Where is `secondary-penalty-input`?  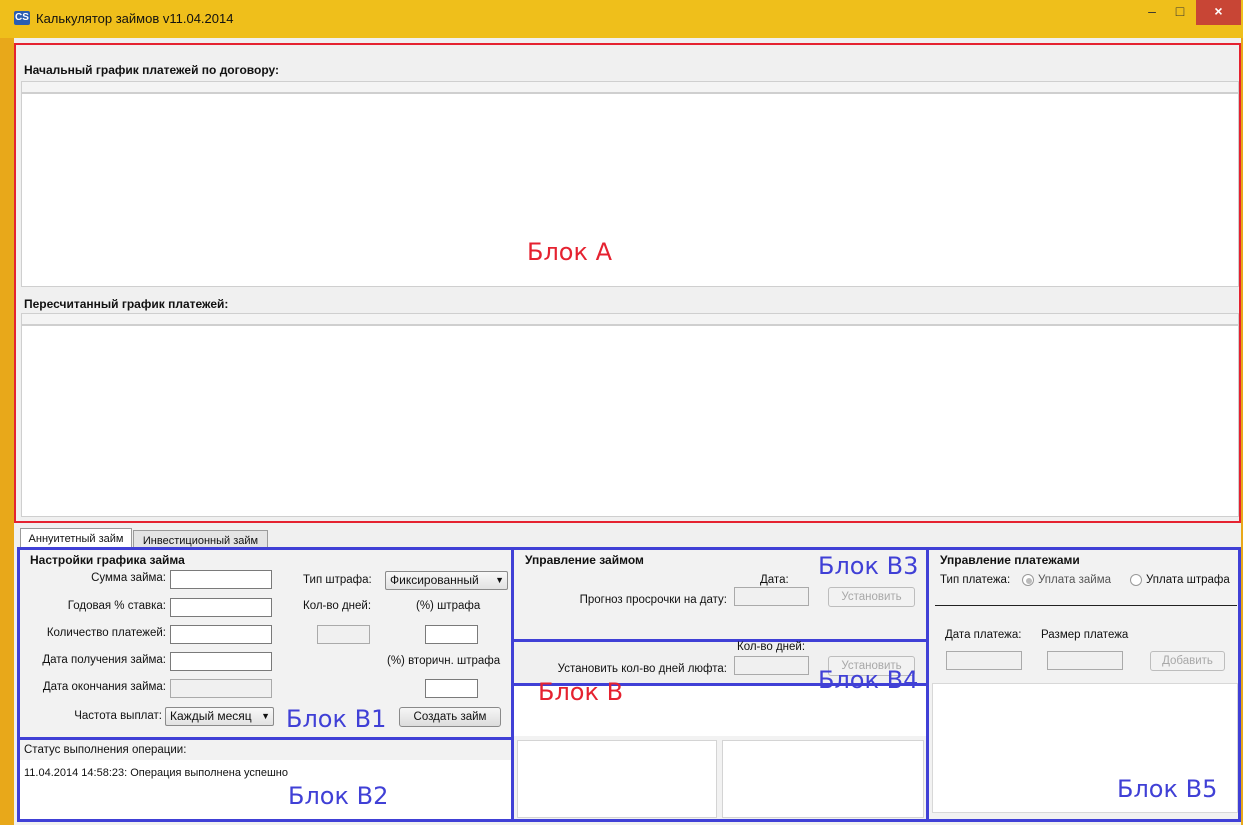
secondary-penalty-input is located at coordinates (451, 688).